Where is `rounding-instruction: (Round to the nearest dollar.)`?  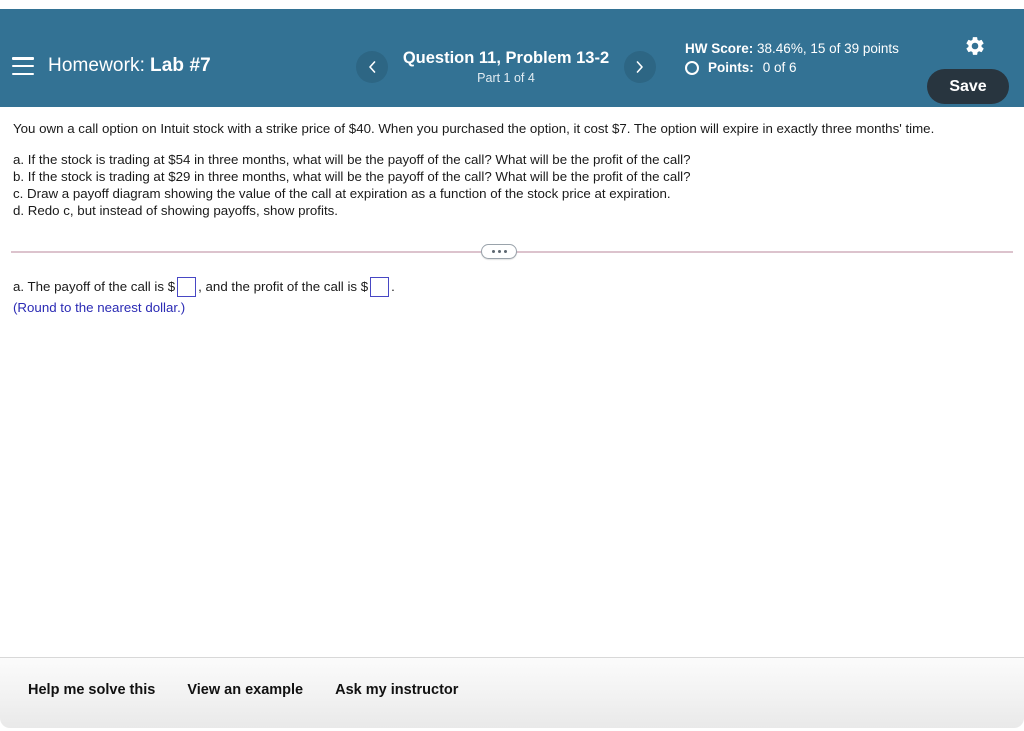 rounding-instruction: (Round to the nearest dollar.) is located at coordinates (99, 307).